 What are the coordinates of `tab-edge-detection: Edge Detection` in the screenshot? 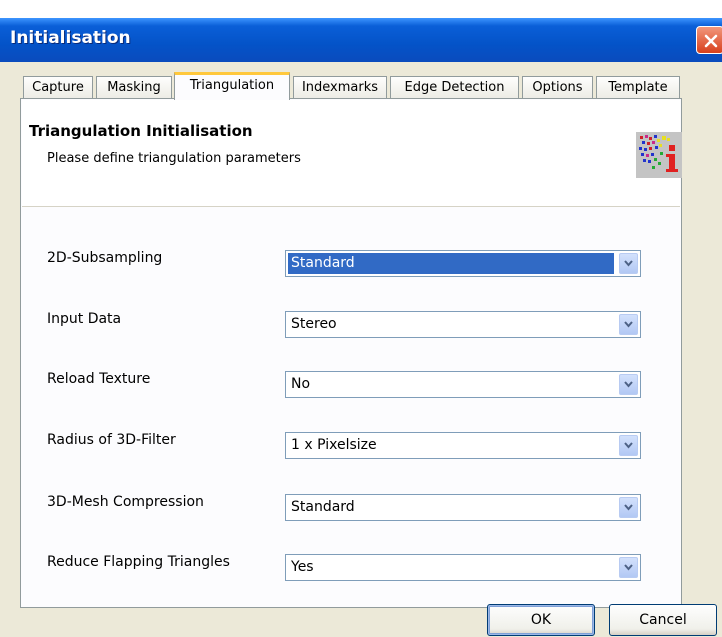 It's located at (454, 87).